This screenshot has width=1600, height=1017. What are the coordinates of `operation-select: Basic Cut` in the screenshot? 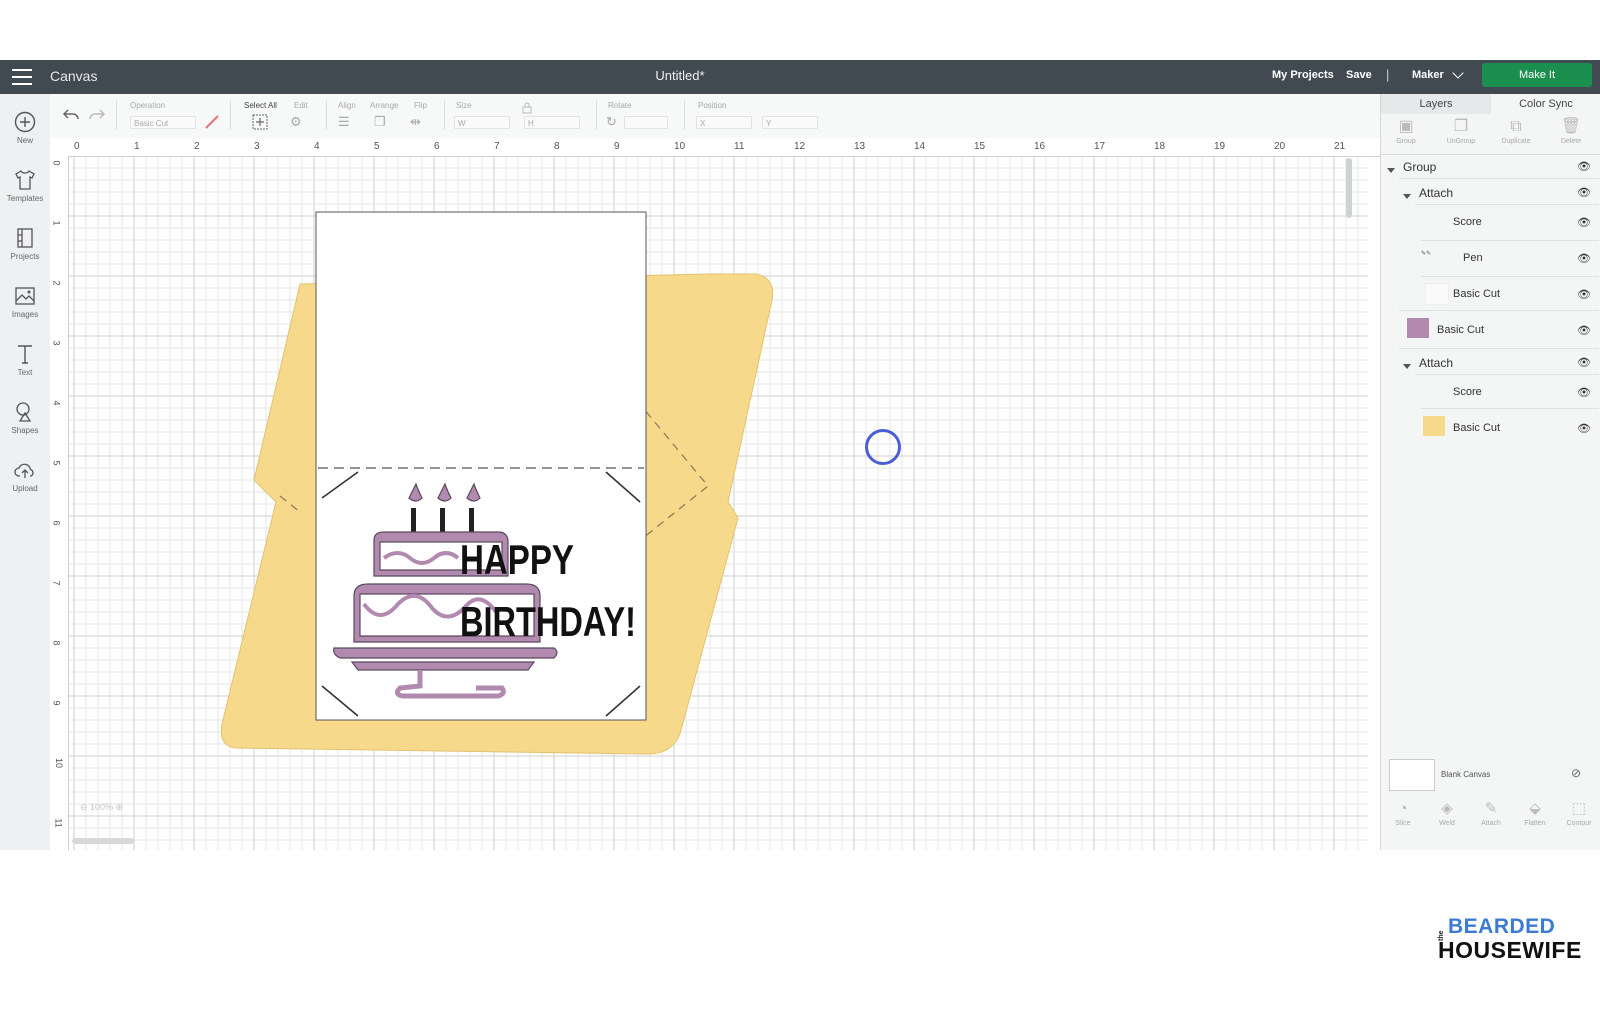 It's located at (163, 122).